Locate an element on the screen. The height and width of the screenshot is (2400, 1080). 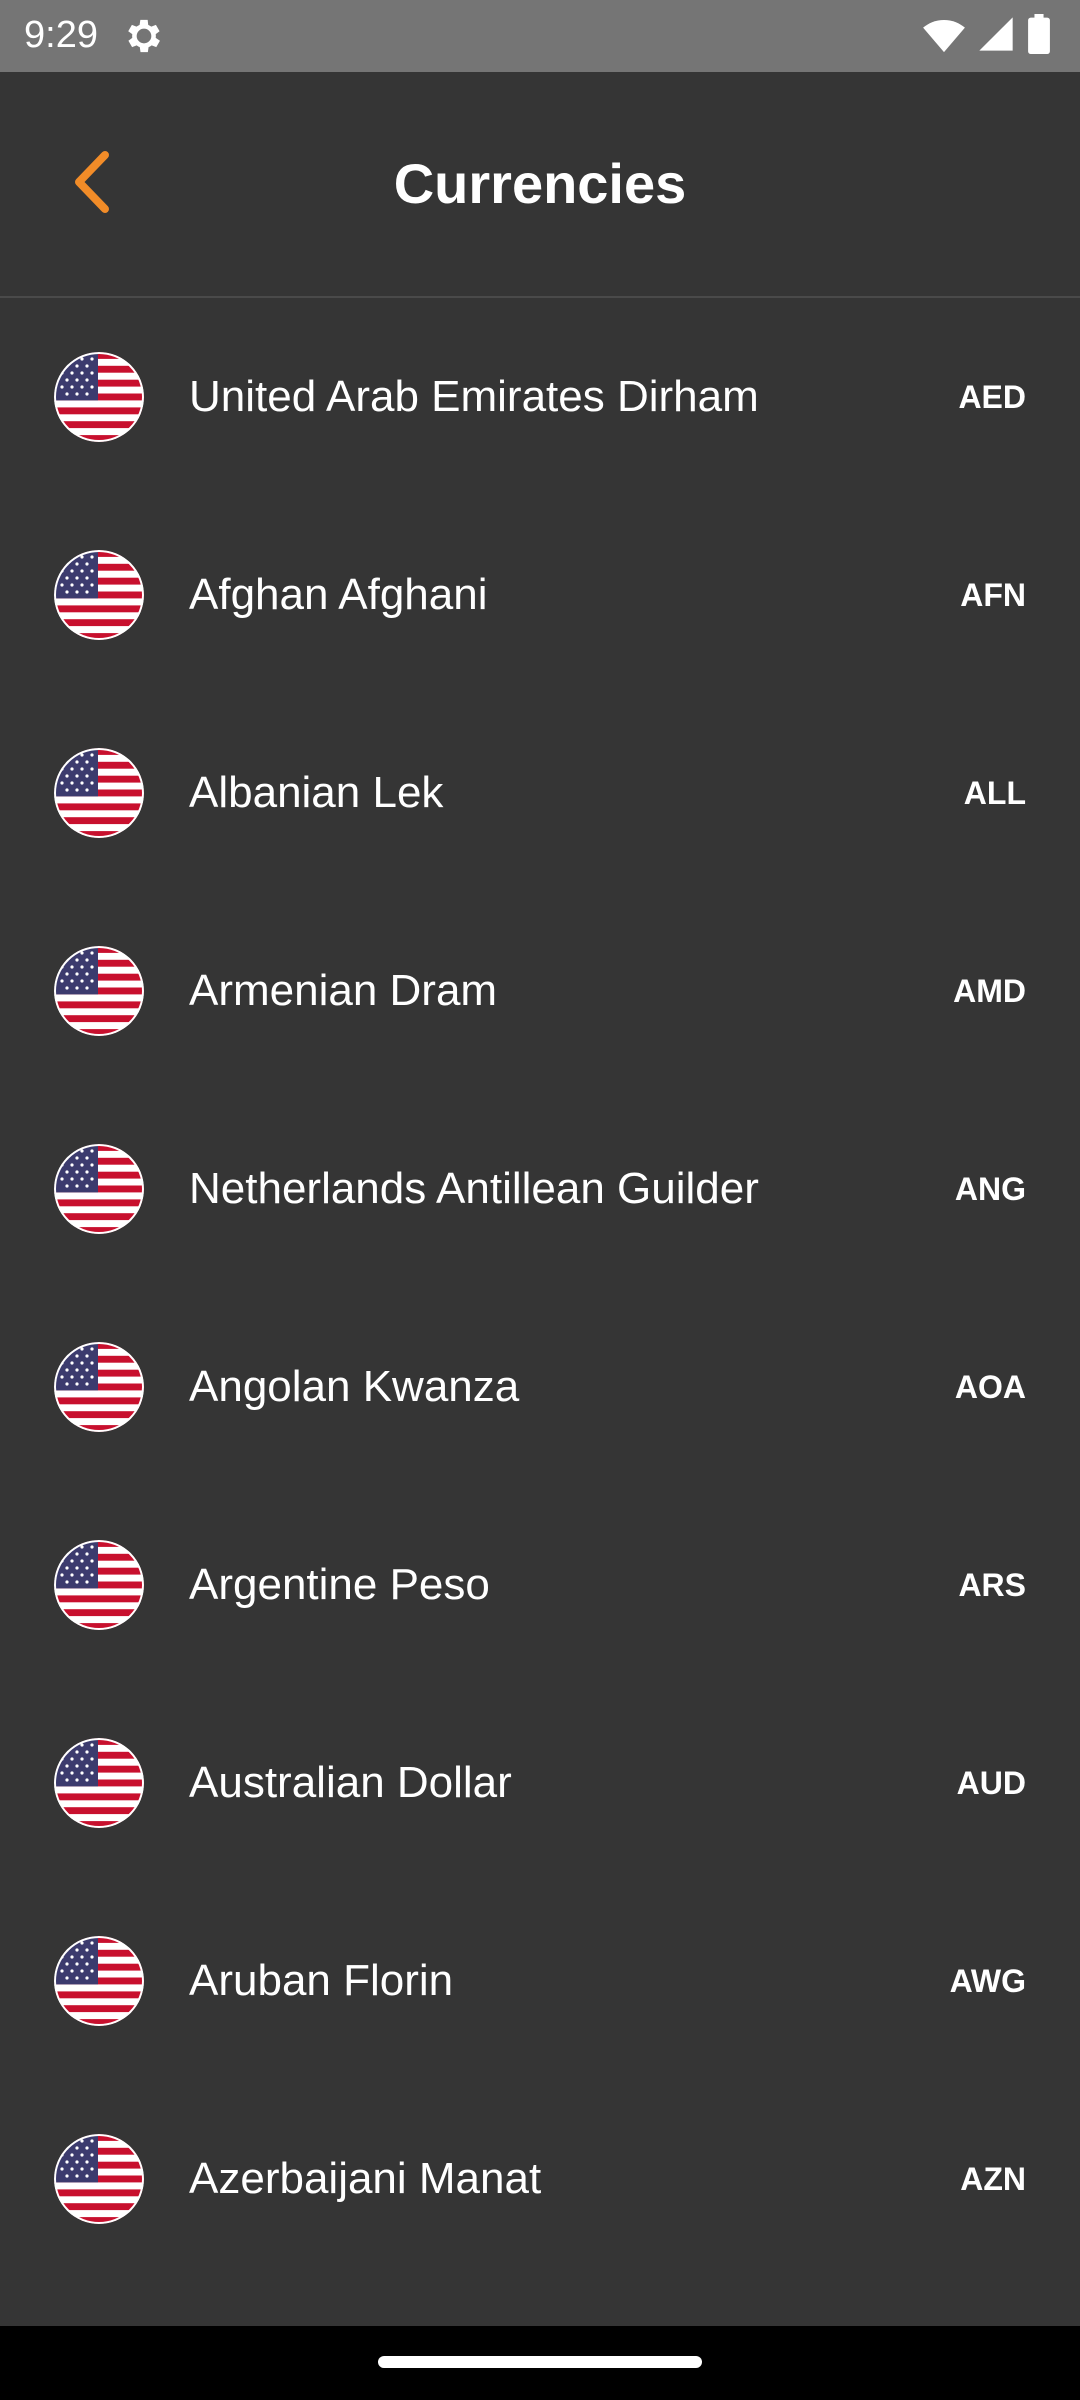
currency-list-item-aed: United Arab Emirates Dirham AED is located at coordinates (540, 397).